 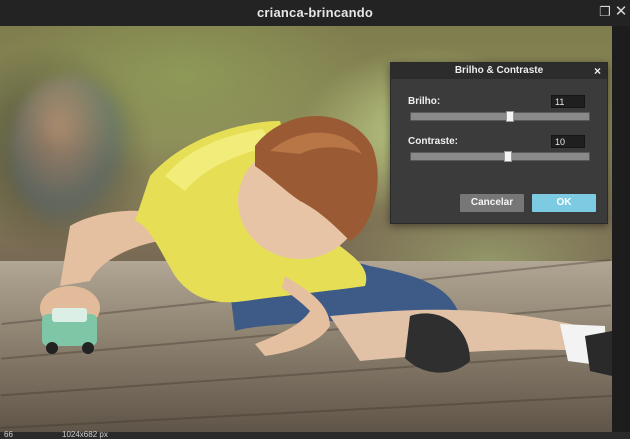 What do you see at coordinates (433, 141) in the screenshot?
I see `contrast-label: Contraste:` at bounding box center [433, 141].